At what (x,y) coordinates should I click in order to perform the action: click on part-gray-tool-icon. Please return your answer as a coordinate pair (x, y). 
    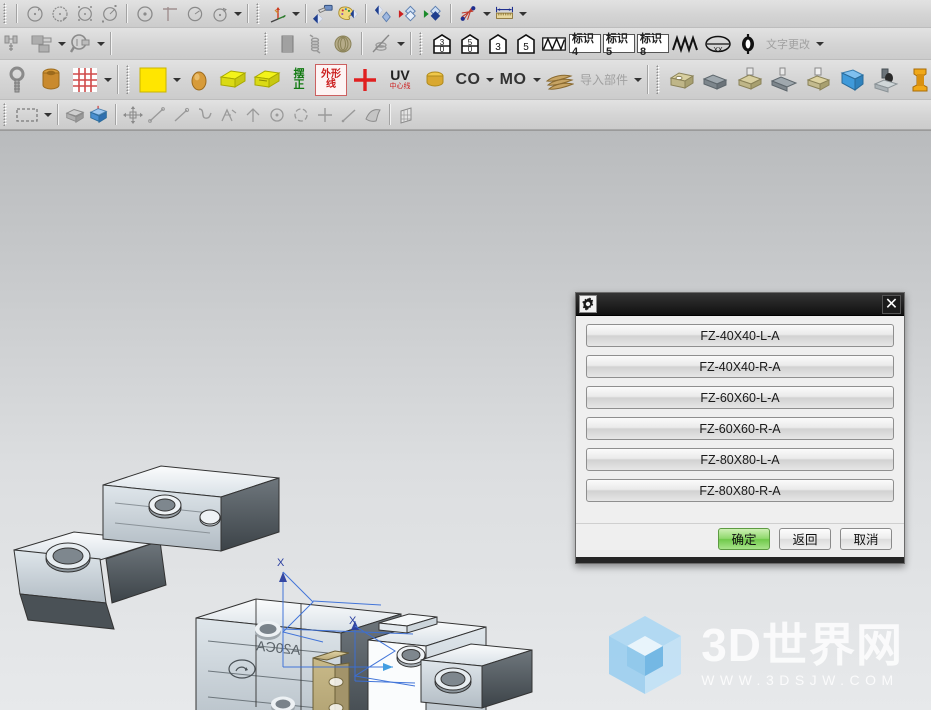
    Looking at the image, I should click on (716, 80).